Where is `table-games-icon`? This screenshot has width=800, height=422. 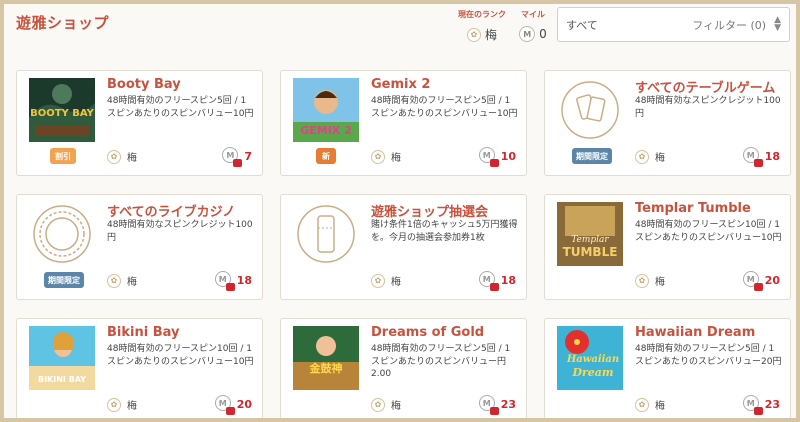 table-games-icon is located at coordinates (590, 110).